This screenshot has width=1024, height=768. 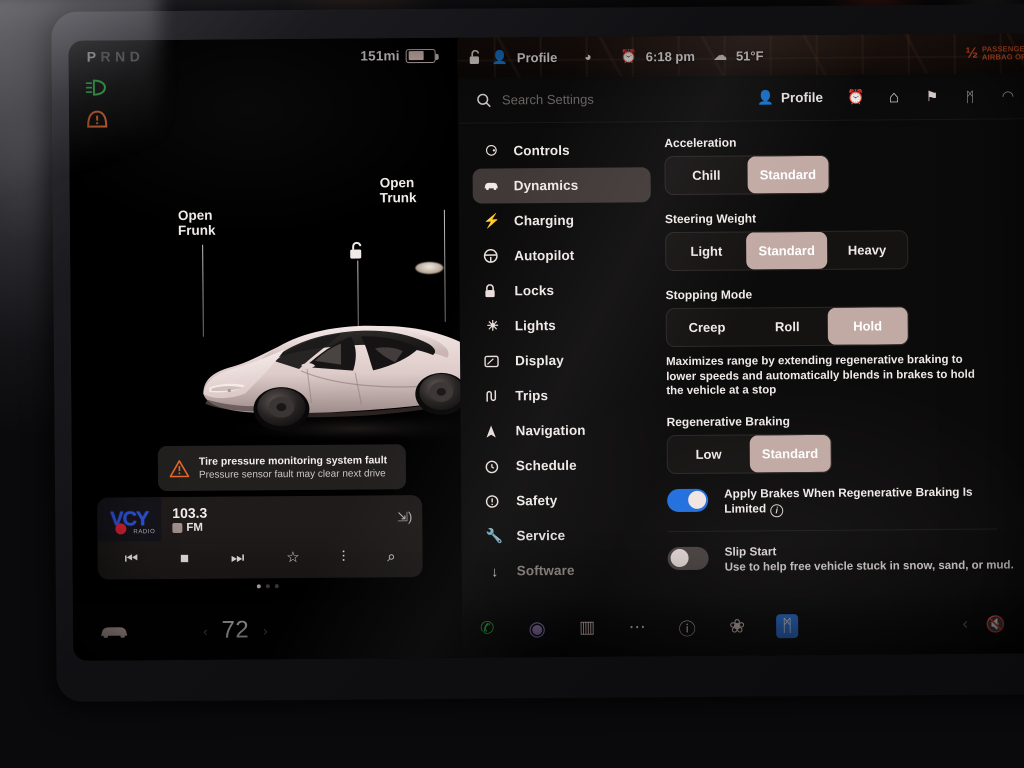 I want to click on sidebar-item-trips: Trips, so click(x=563, y=395).